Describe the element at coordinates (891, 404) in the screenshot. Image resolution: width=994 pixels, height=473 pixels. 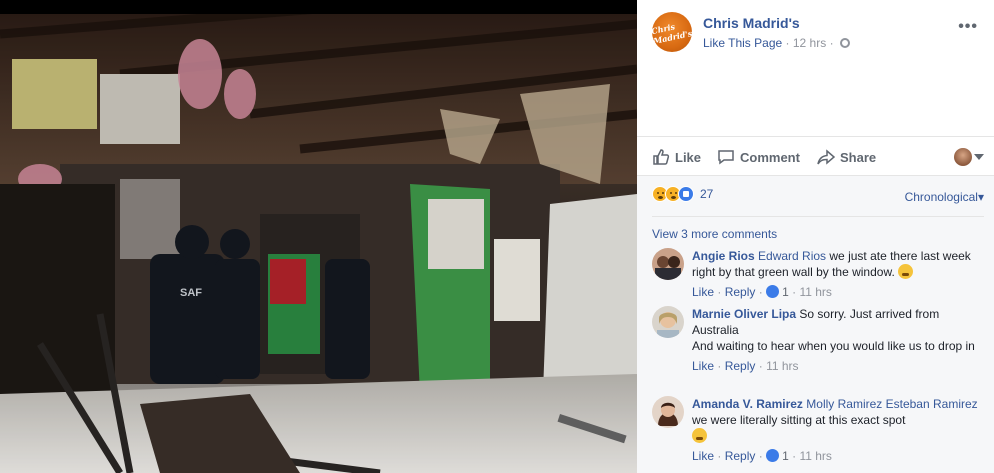
I see `comment-tag: Molly Ramirez Esteban Ramirez` at that location.